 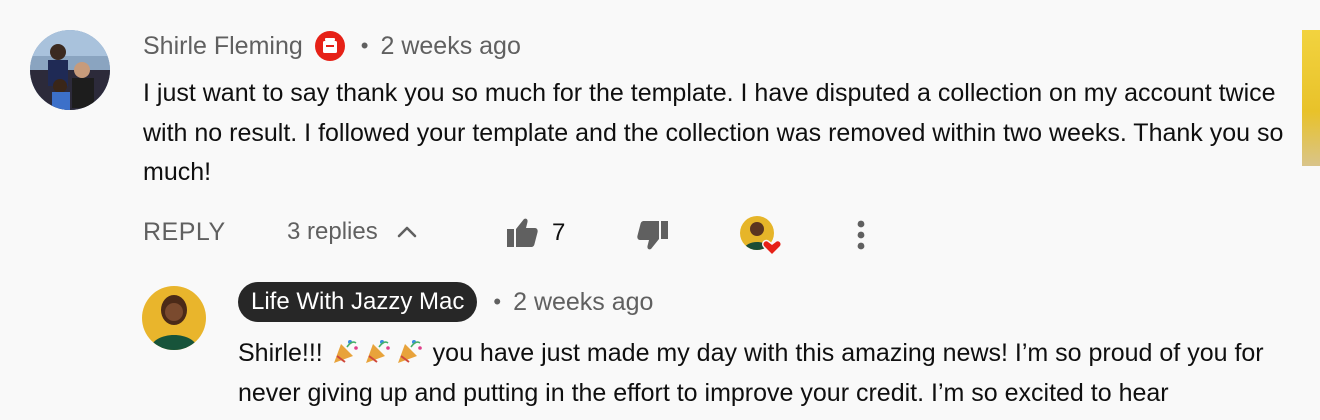 What do you see at coordinates (653, 235) in the screenshot?
I see `dislike-icon` at bounding box center [653, 235].